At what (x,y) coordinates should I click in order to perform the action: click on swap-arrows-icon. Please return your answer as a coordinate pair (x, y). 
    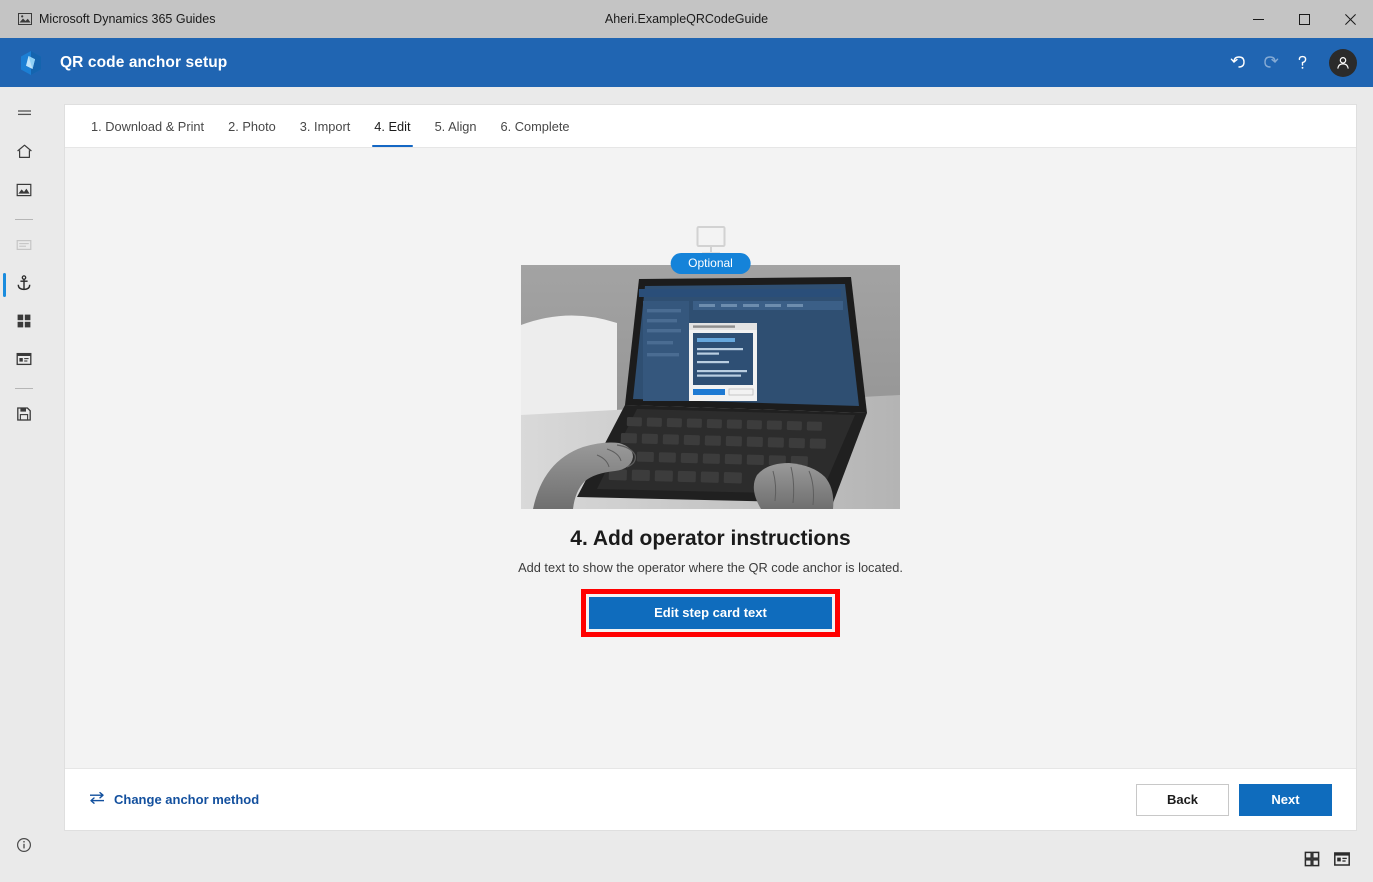
    Looking at the image, I should click on (97, 799).